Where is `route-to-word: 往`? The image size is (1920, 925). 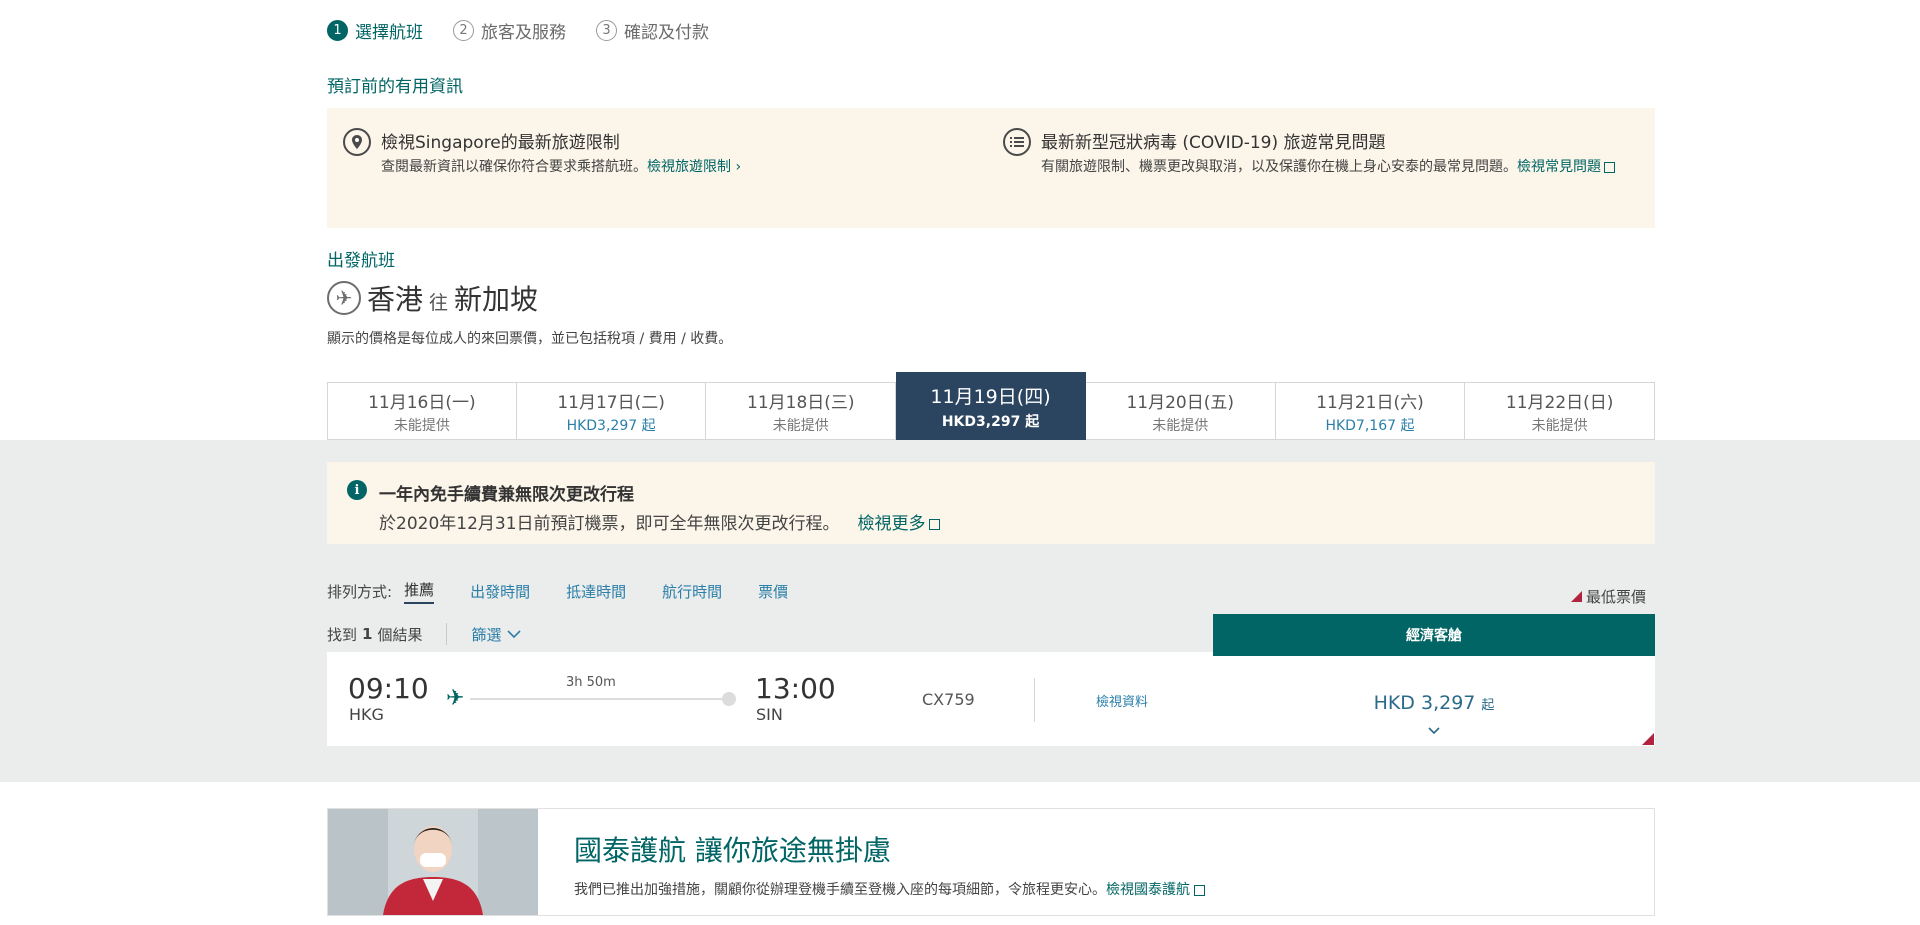
route-to-word: 往 is located at coordinates (439, 302).